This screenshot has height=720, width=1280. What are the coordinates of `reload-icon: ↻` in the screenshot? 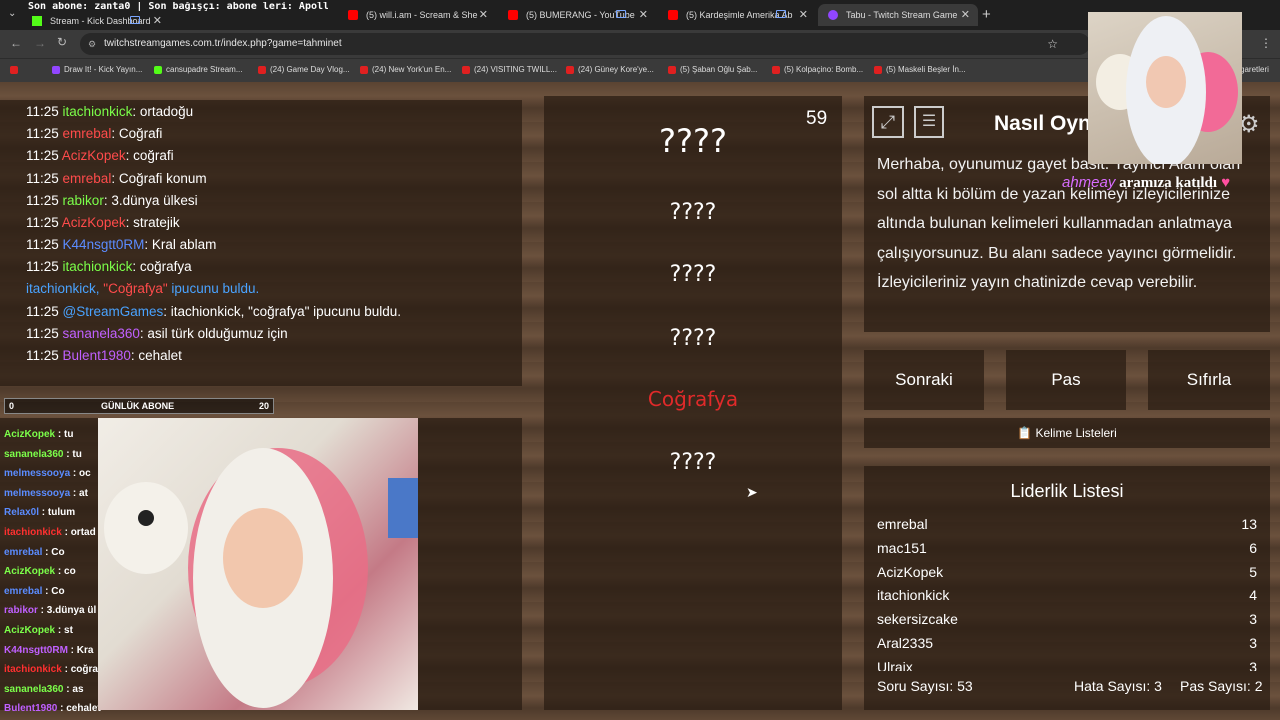 It's located at (62, 42).